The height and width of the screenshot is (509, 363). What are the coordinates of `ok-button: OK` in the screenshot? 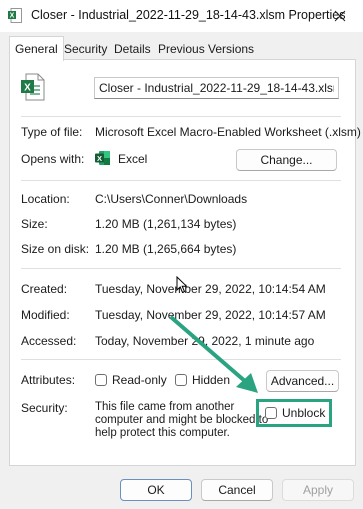 It's located at (156, 490).